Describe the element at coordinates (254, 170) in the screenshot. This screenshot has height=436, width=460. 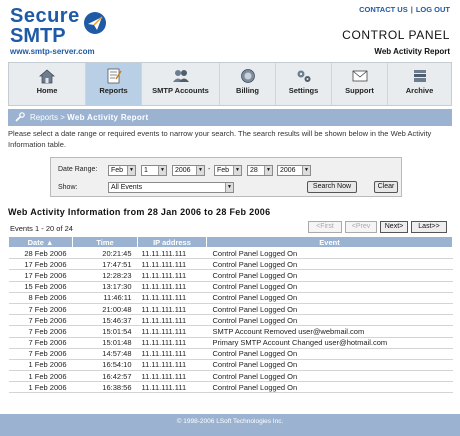
I see `to-day-value: 28` at that location.